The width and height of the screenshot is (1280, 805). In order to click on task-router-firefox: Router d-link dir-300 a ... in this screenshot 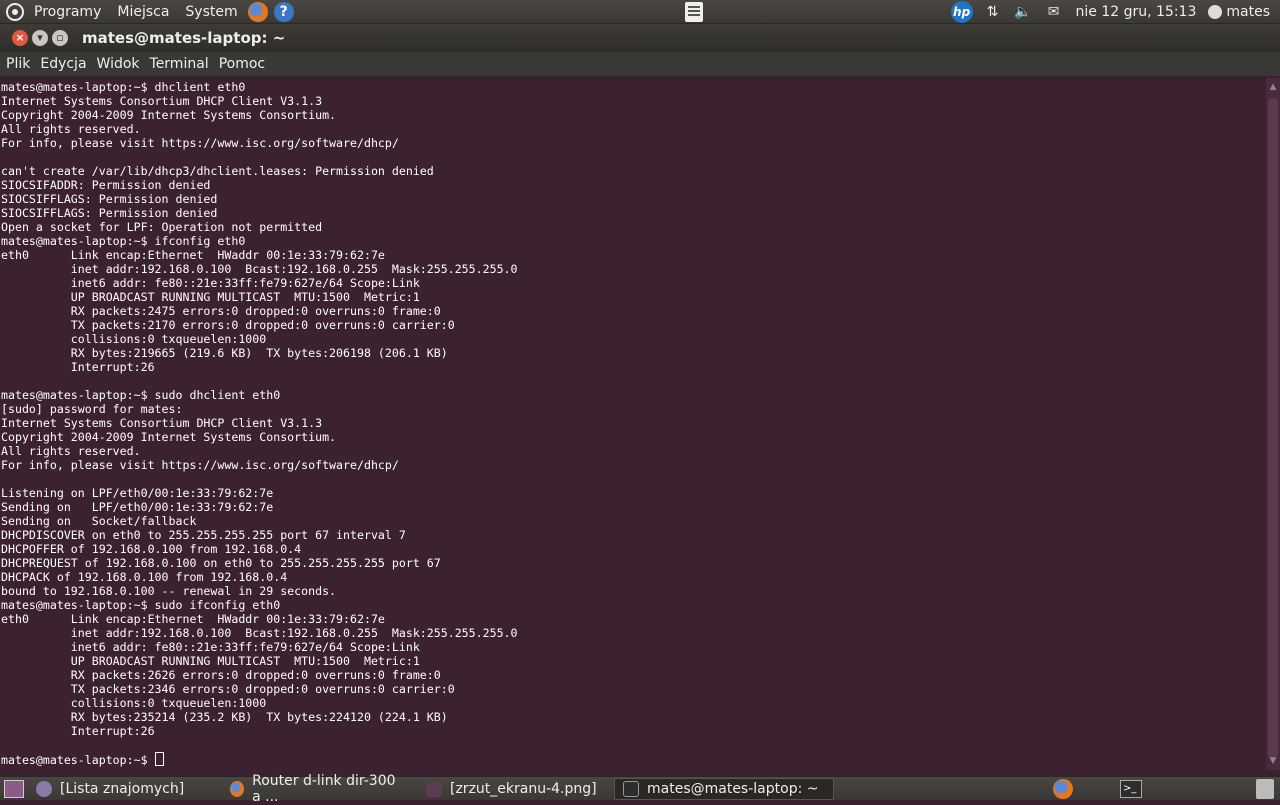, I will do `click(318, 789)`.